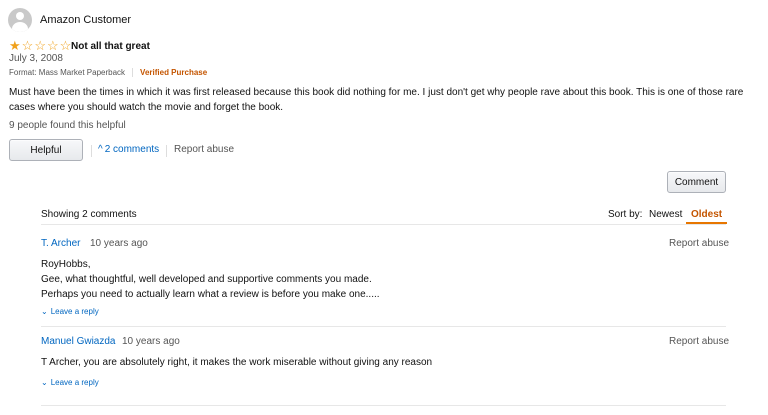  I want to click on sort-oldest-tab: Oldest, so click(706, 214).